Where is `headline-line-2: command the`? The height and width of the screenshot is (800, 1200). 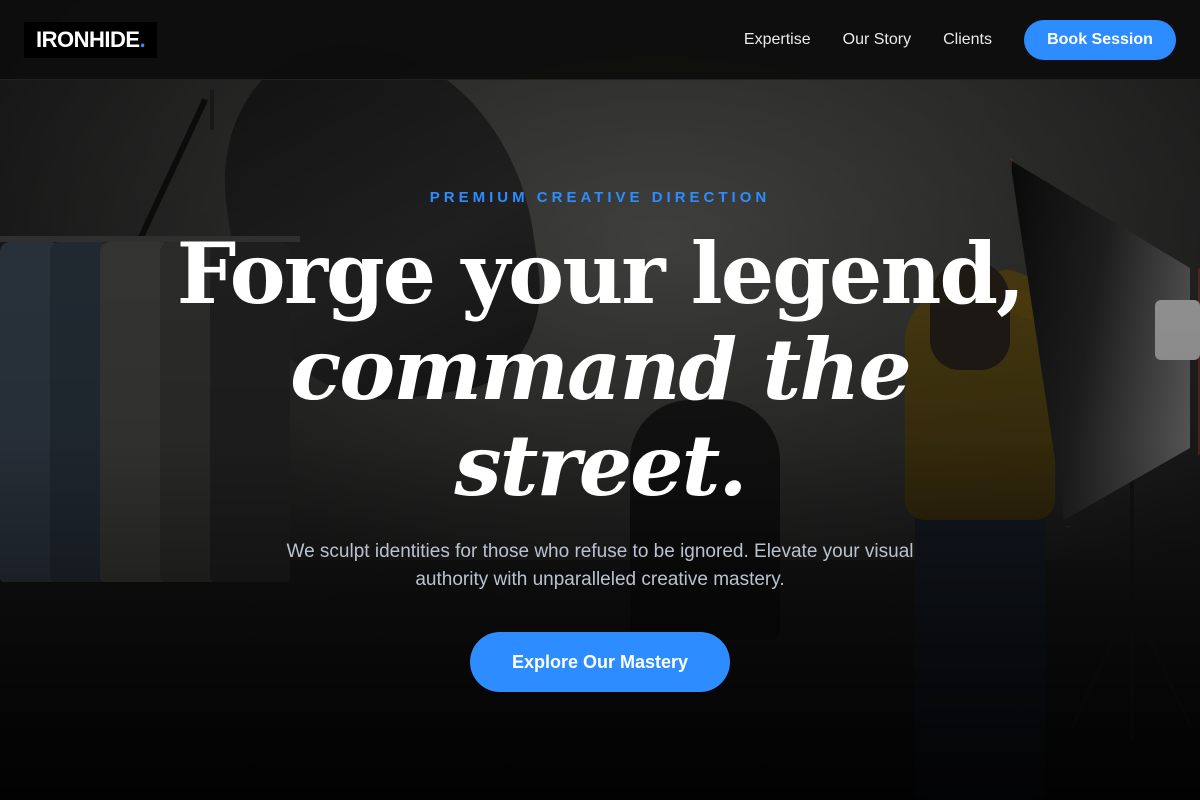 headline-line-2: command the is located at coordinates (601, 369).